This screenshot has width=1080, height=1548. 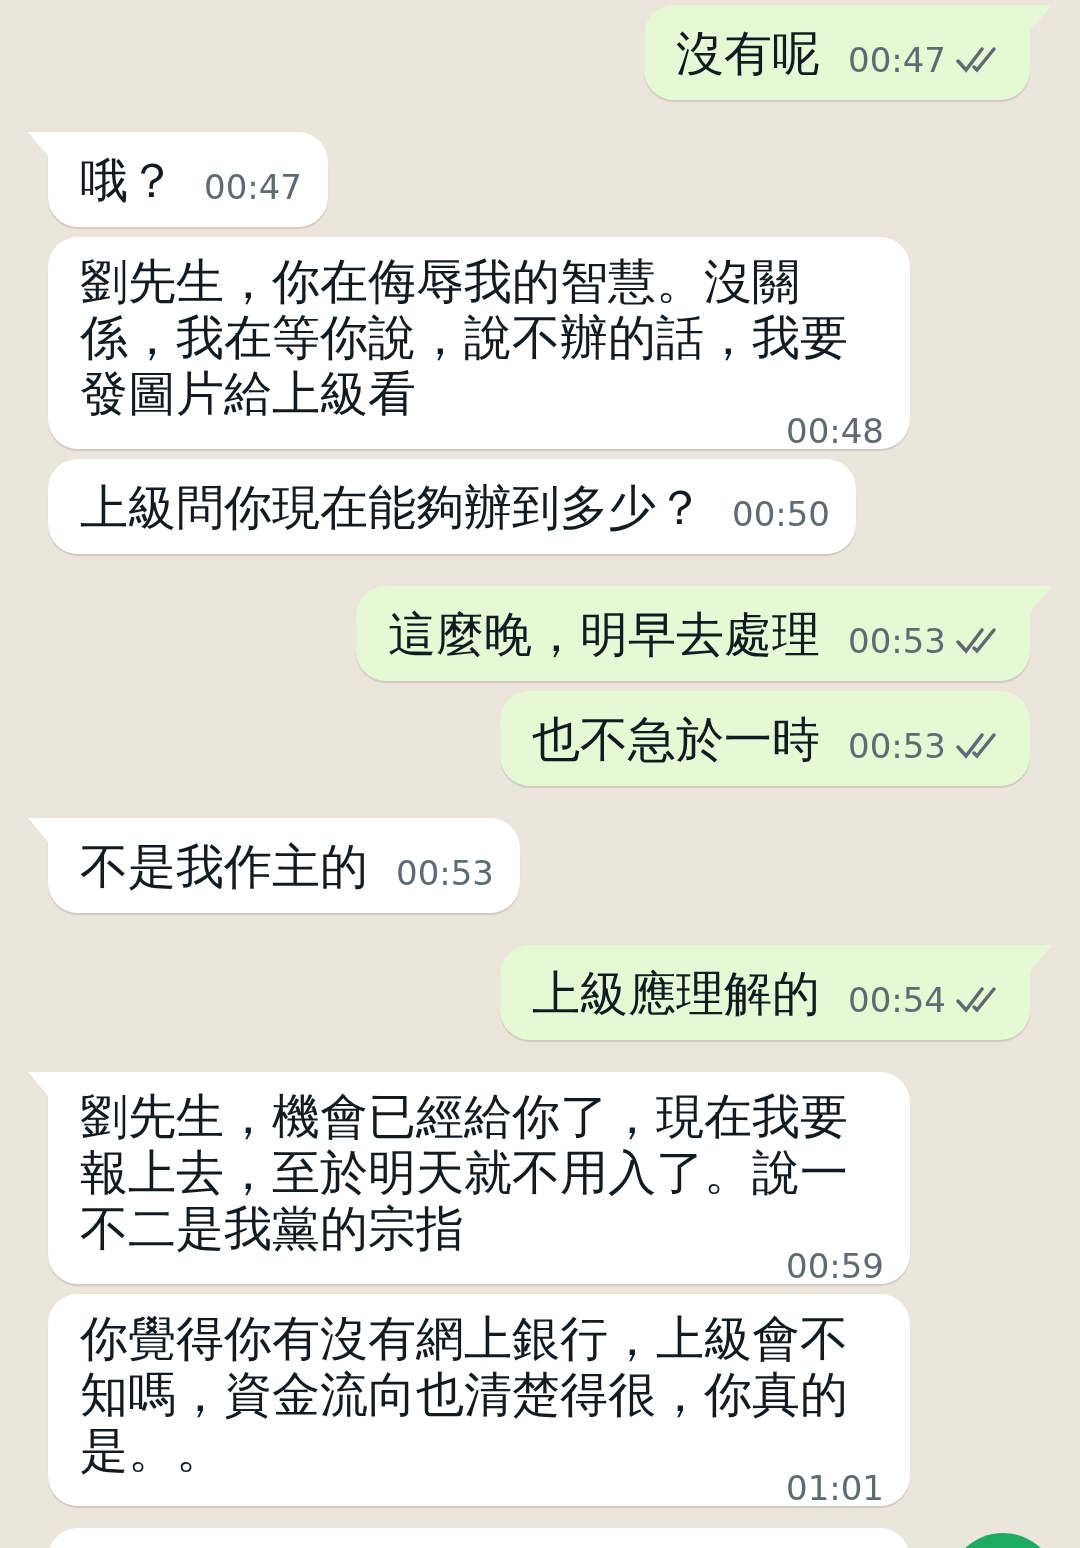 I want to click on message-text: 不是我作主的, so click(x=224, y=866).